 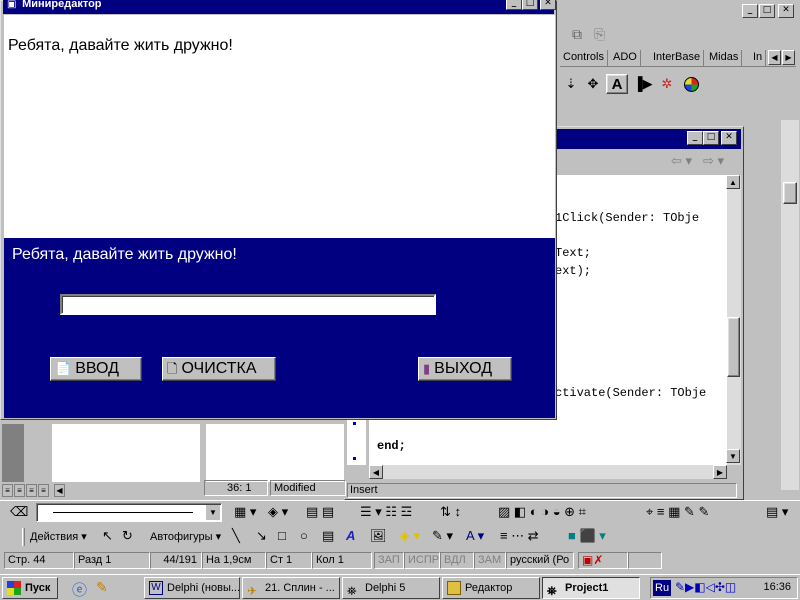 What do you see at coordinates (695, 138) in the screenshot?
I see `editor-minimize-button: _` at bounding box center [695, 138].